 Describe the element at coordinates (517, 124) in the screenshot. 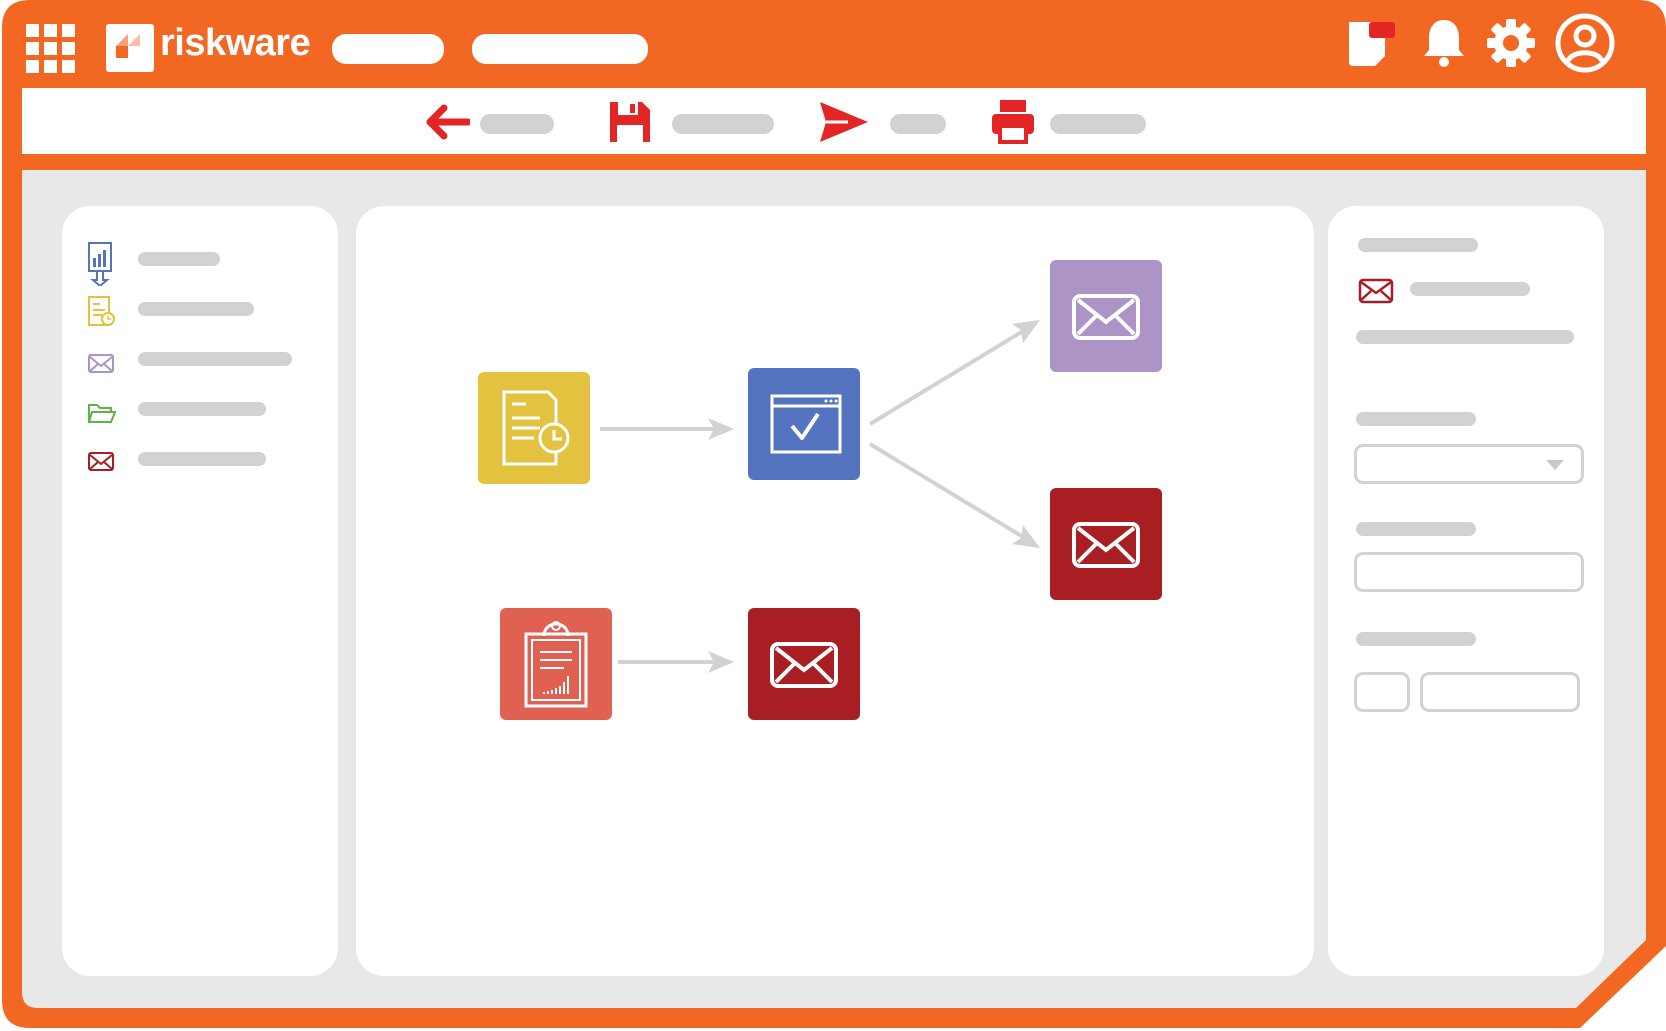

I see `back-label` at that location.